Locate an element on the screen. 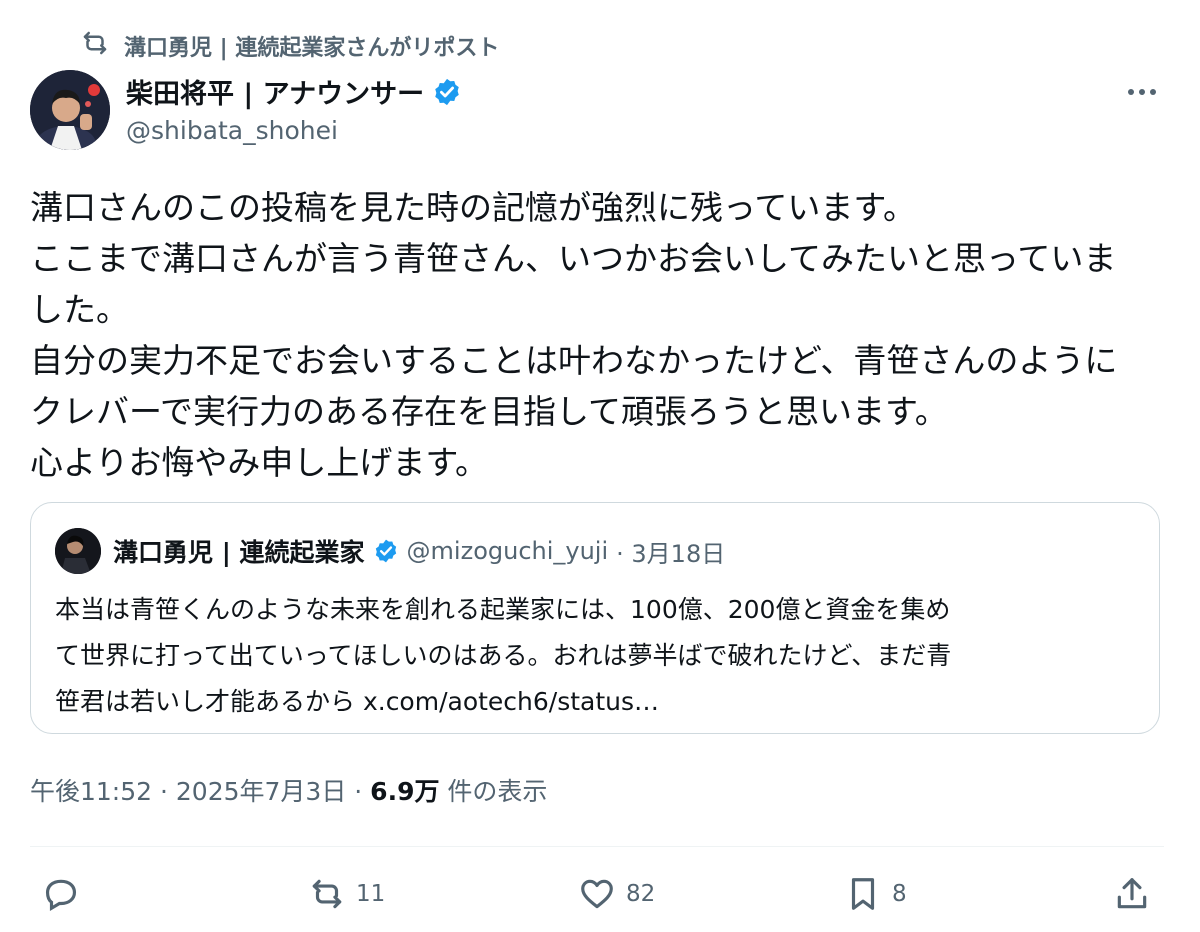 Image resolution: width=1200 pixels, height=932 pixels. like-count: 82 is located at coordinates (641, 894).